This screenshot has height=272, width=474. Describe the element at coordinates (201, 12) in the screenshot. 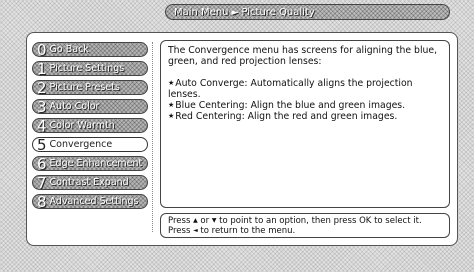

I see `breadcrumb-root: Main Menu` at that location.